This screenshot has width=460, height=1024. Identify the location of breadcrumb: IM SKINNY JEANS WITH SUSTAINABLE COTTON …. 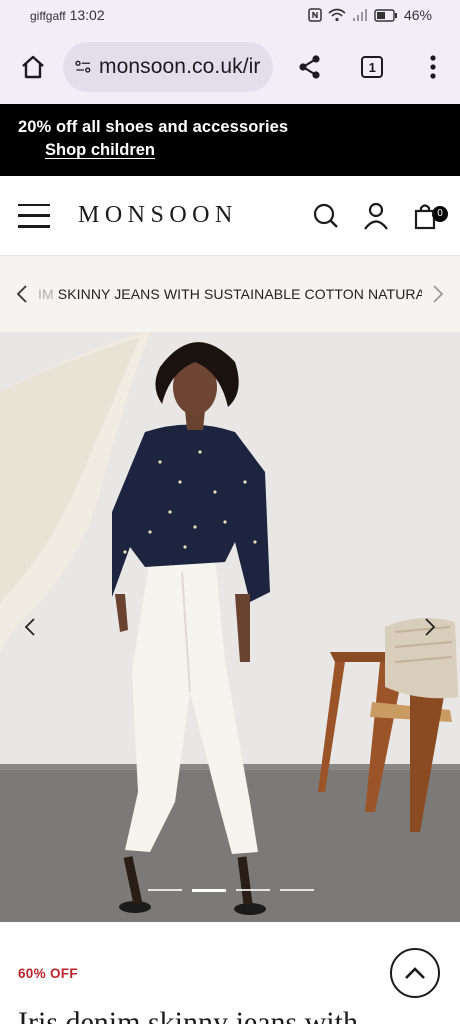
(230, 294).